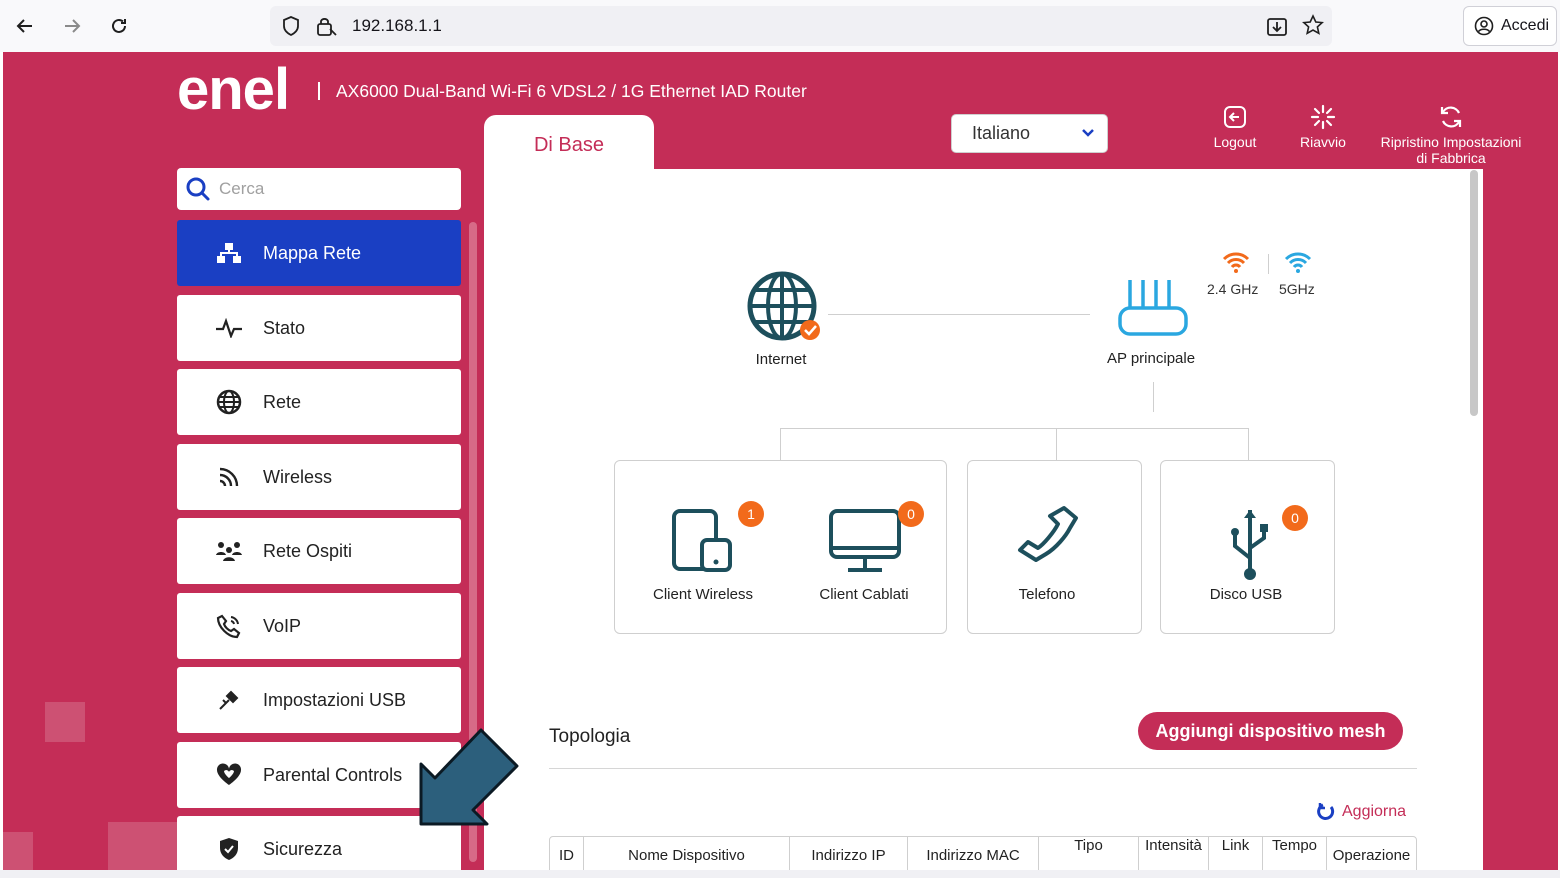 This screenshot has width=1560, height=878. What do you see at coordinates (319, 328) in the screenshot?
I see `sidebar-item-stato: Stato` at bounding box center [319, 328].